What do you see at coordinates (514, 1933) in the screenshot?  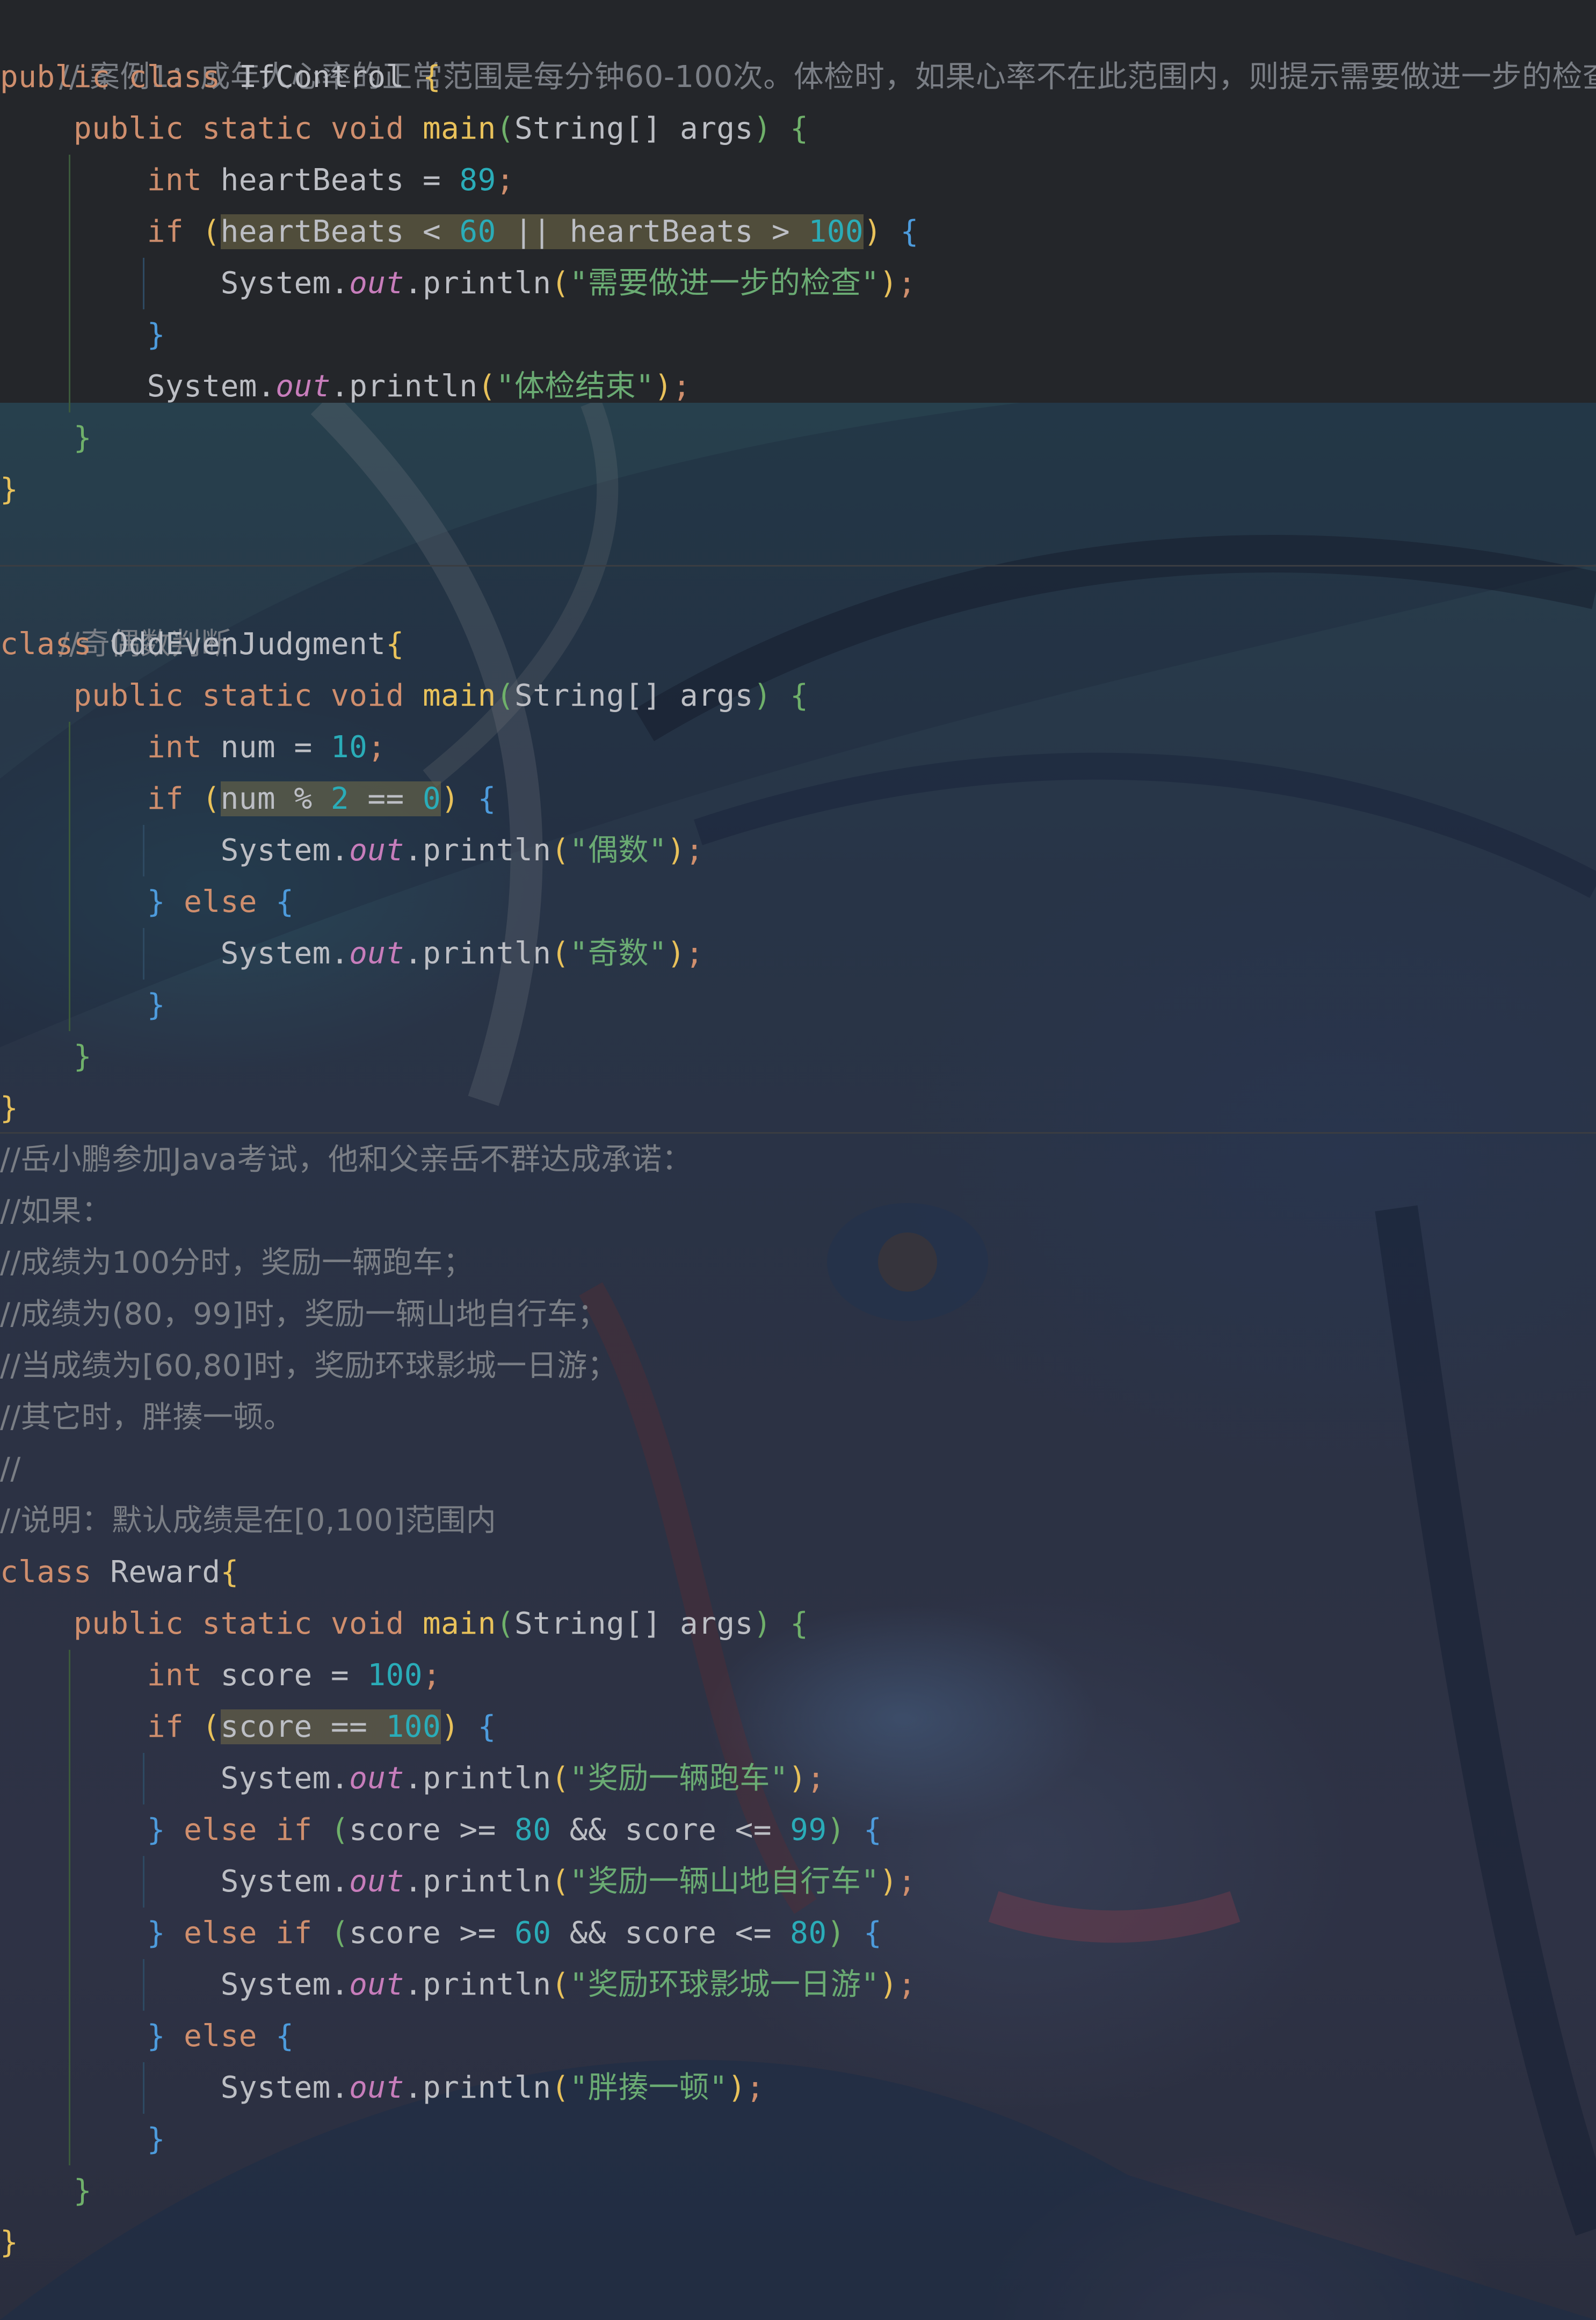 I see `code-line: } else if (score >= 60 && score <= 80) {` at bounding box center [514, 1933].